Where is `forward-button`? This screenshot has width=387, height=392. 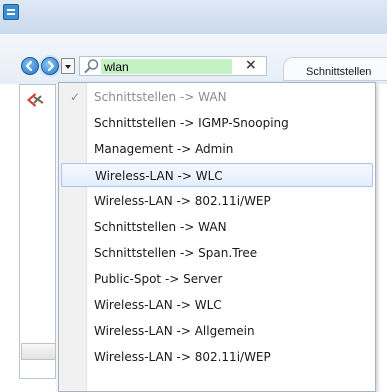 forward-button is located at coordinates (50, 66).